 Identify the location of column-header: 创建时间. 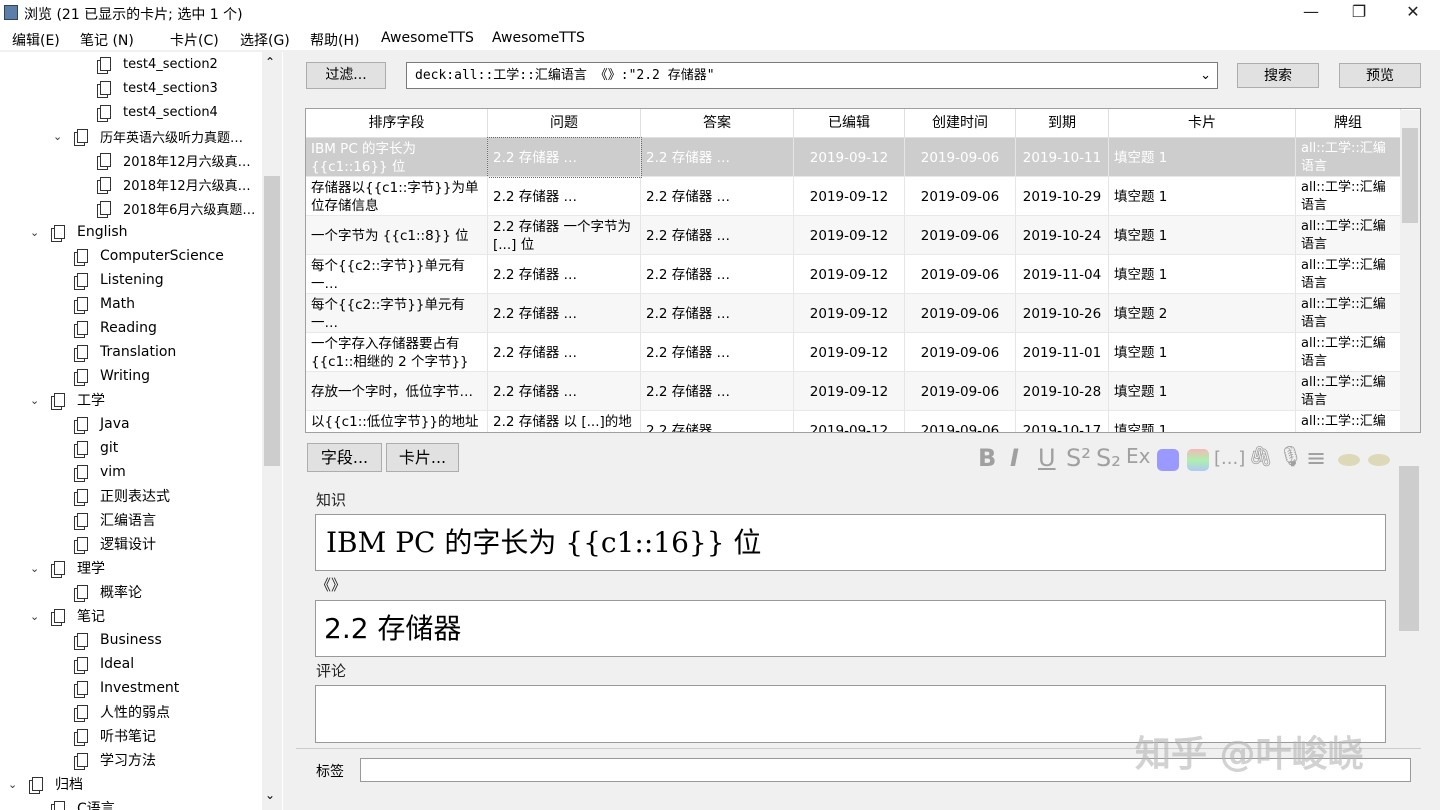
(960, 123).